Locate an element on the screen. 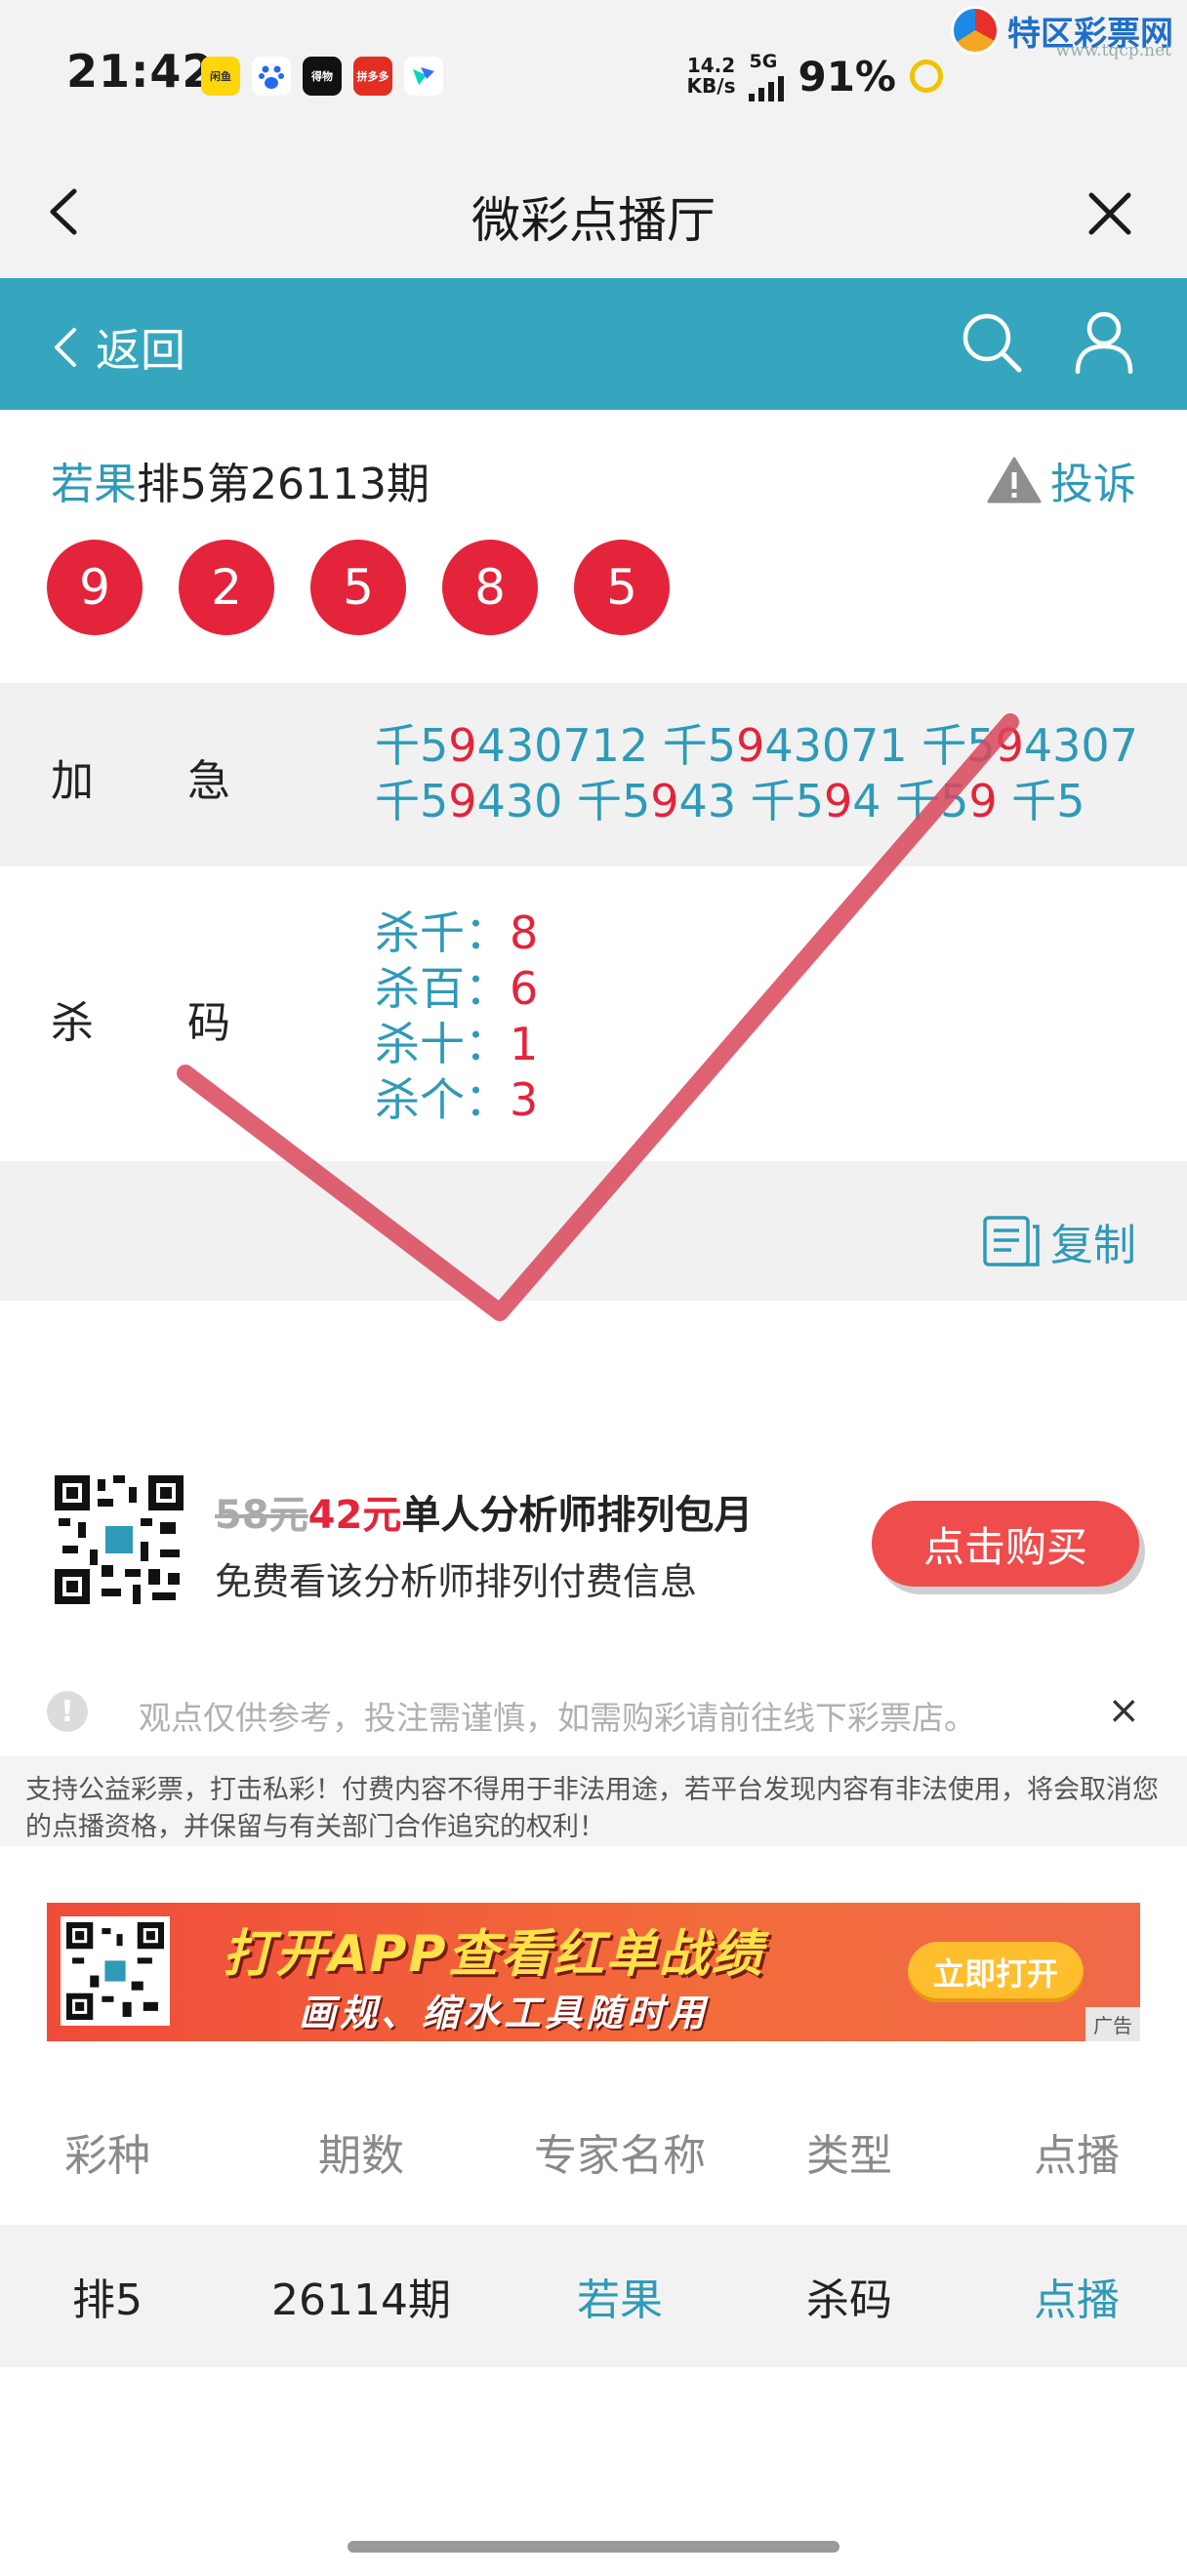 The width and height of the screenshot is (1187, 2576). toolbar: 返回 is located at coordinates (593, 344).